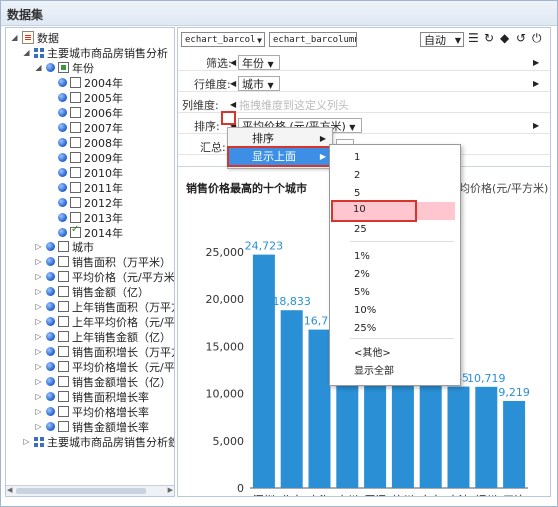  Describe the element at coordinates (537, 38) in the screenshot. I see `power-icon: ⏻` at that location.